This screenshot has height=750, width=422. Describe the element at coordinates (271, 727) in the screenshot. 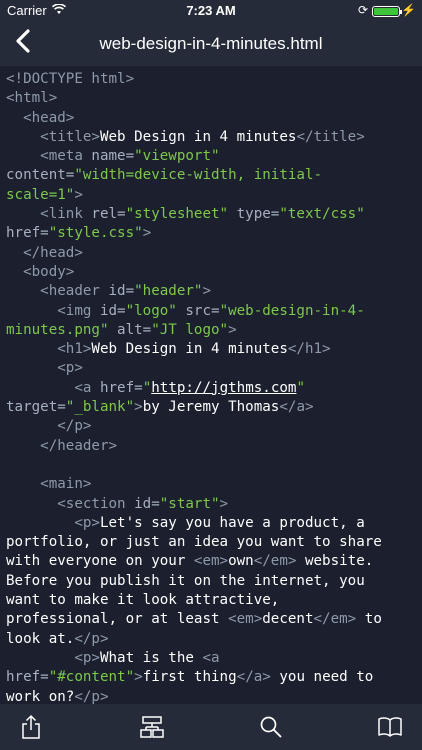

I see `search-icon` at that location.